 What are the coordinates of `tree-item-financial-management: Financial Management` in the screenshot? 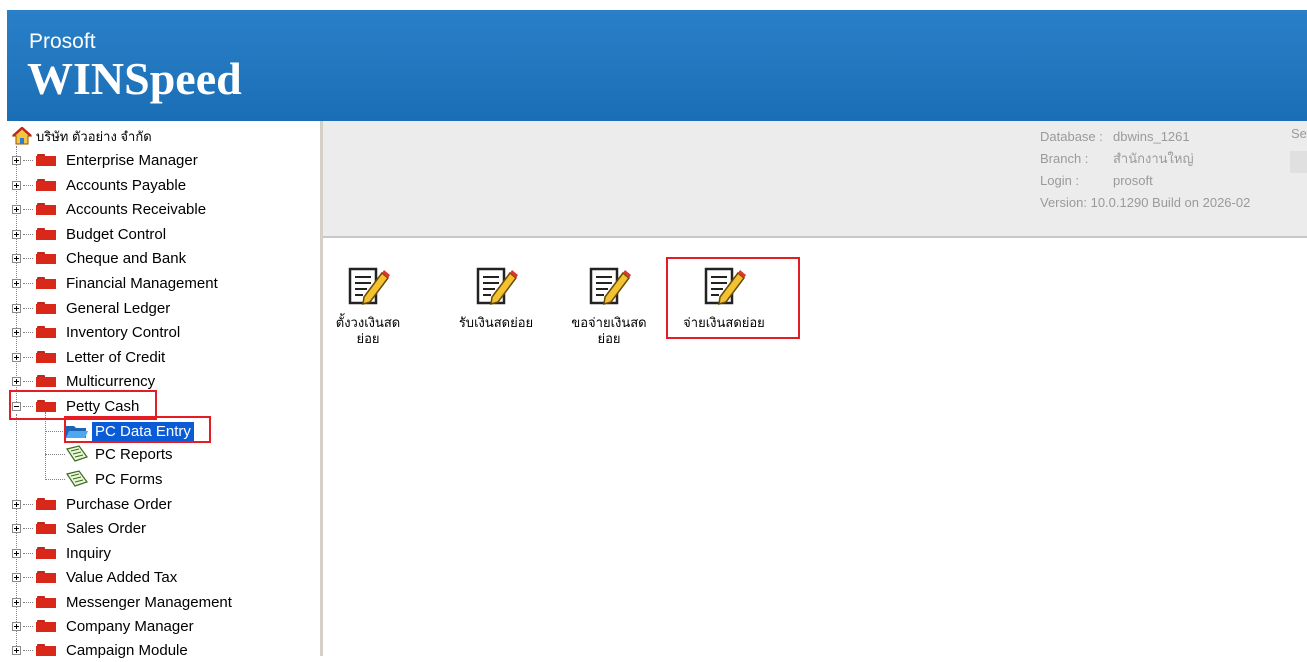 It's located at (115, 283).